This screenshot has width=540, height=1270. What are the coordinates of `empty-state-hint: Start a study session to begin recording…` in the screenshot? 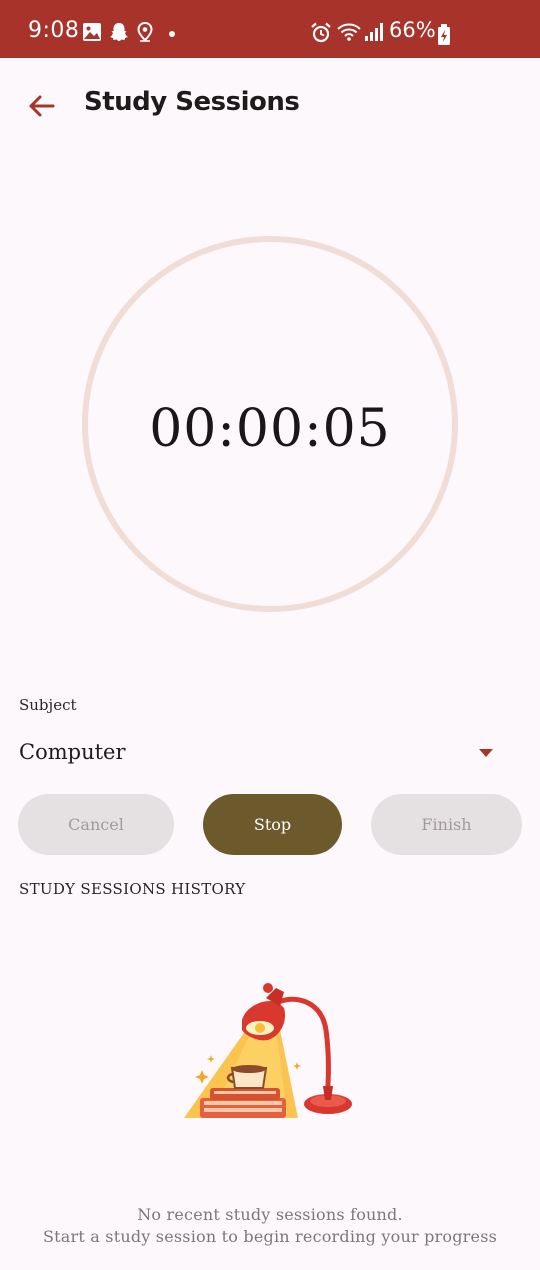 It's located at (270, 1236).